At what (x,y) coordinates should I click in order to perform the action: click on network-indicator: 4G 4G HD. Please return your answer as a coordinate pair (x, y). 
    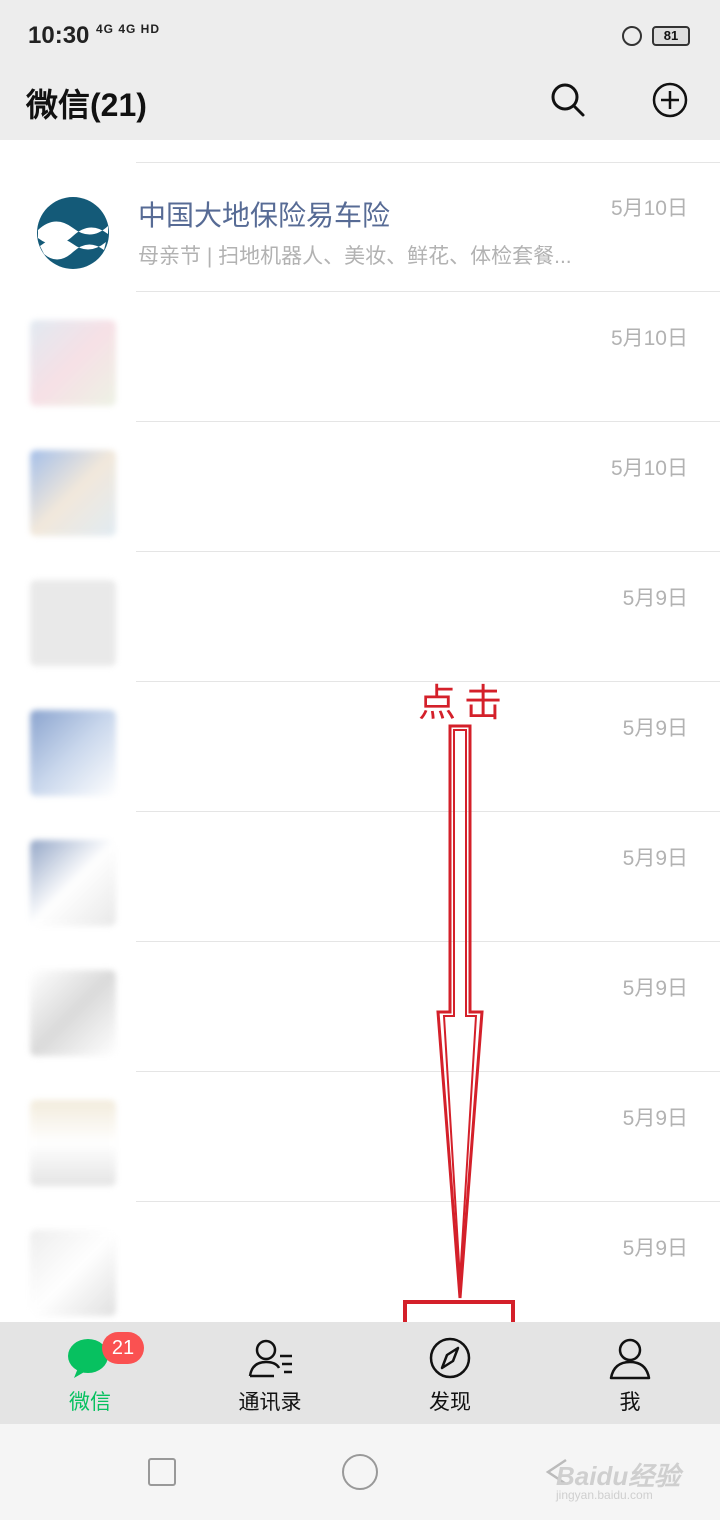
    Looking at the image, I should click on (128, 29).